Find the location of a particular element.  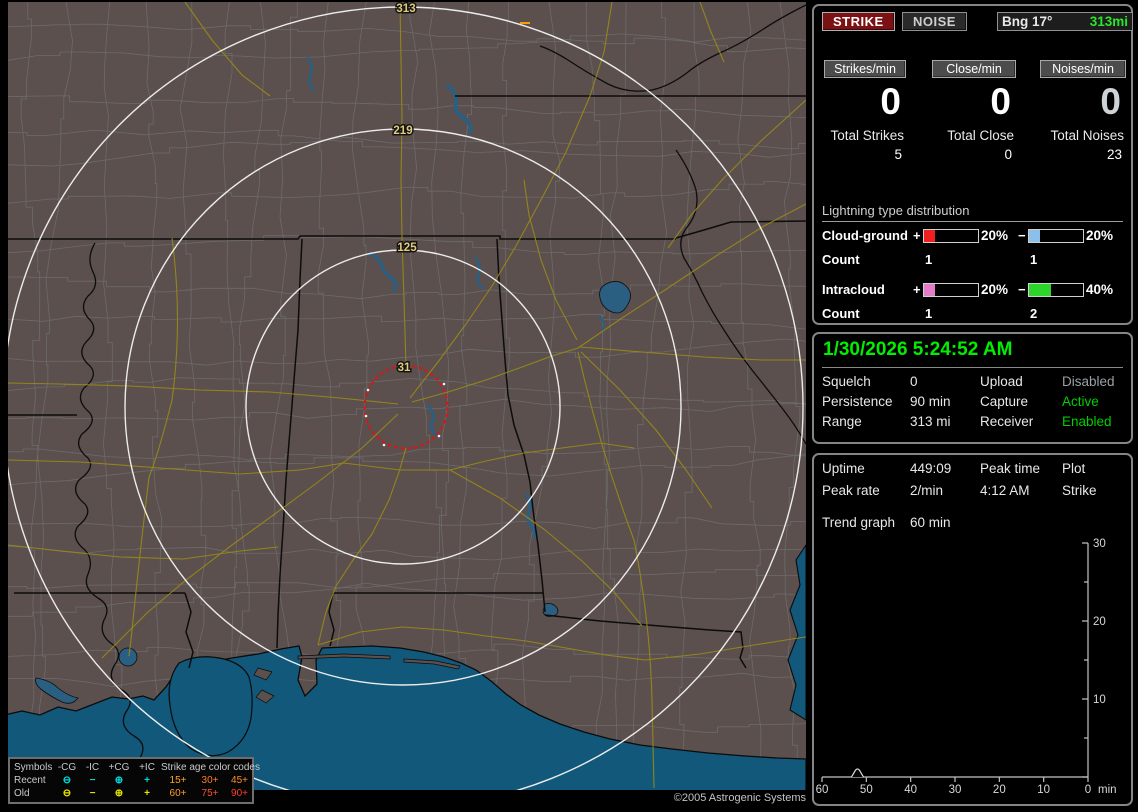

ring-label-219: 219 is located at coordinates (402, 131).